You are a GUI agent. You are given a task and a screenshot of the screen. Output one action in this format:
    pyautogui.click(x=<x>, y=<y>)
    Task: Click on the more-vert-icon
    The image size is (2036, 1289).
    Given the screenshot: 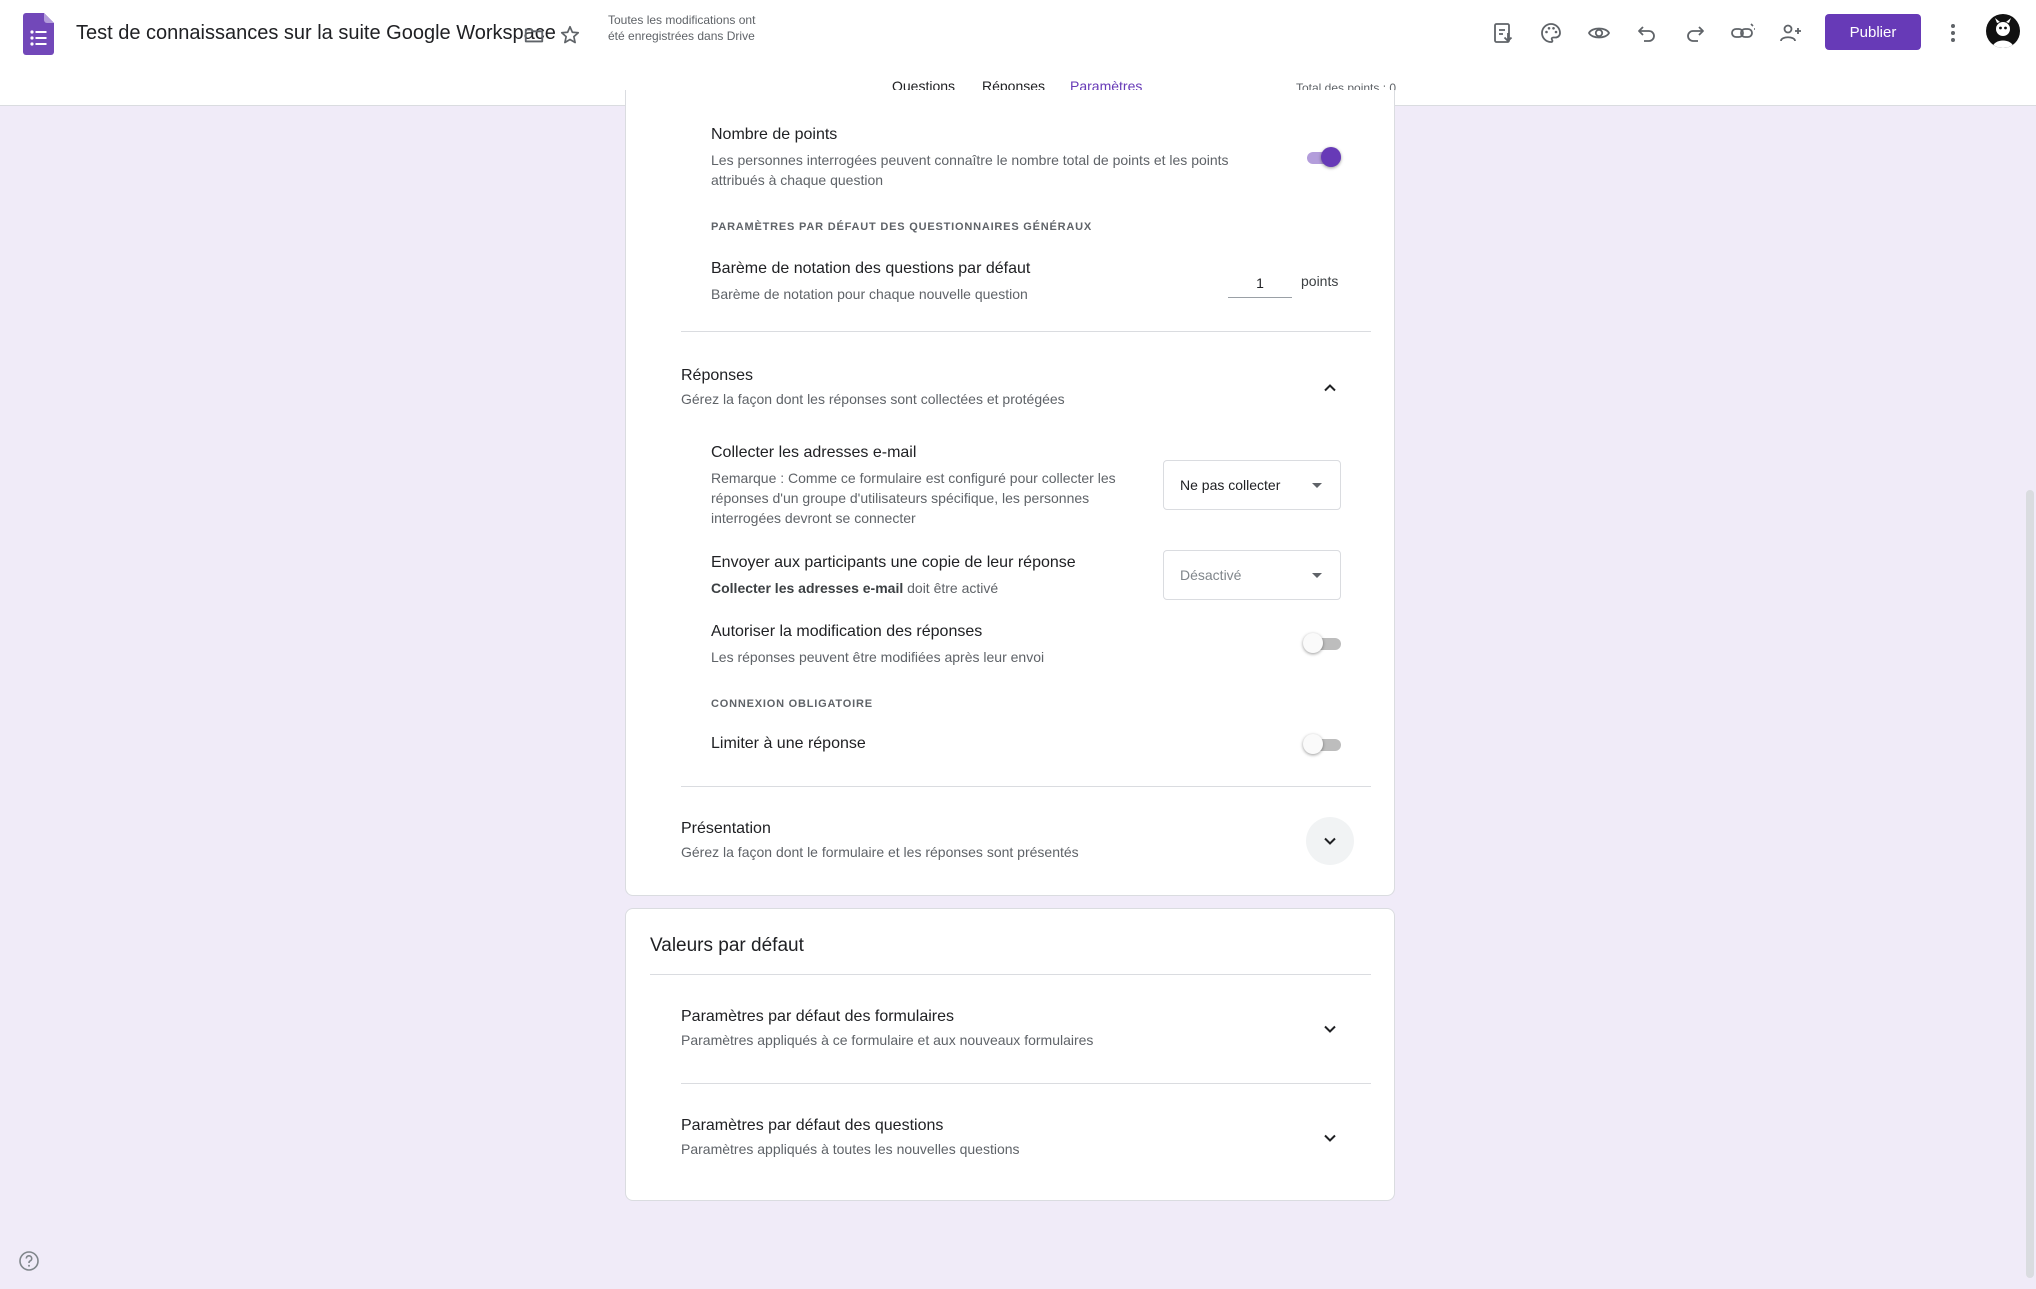 What is the action you would take?
    pyautogui.click(x=1953, y=33)
    